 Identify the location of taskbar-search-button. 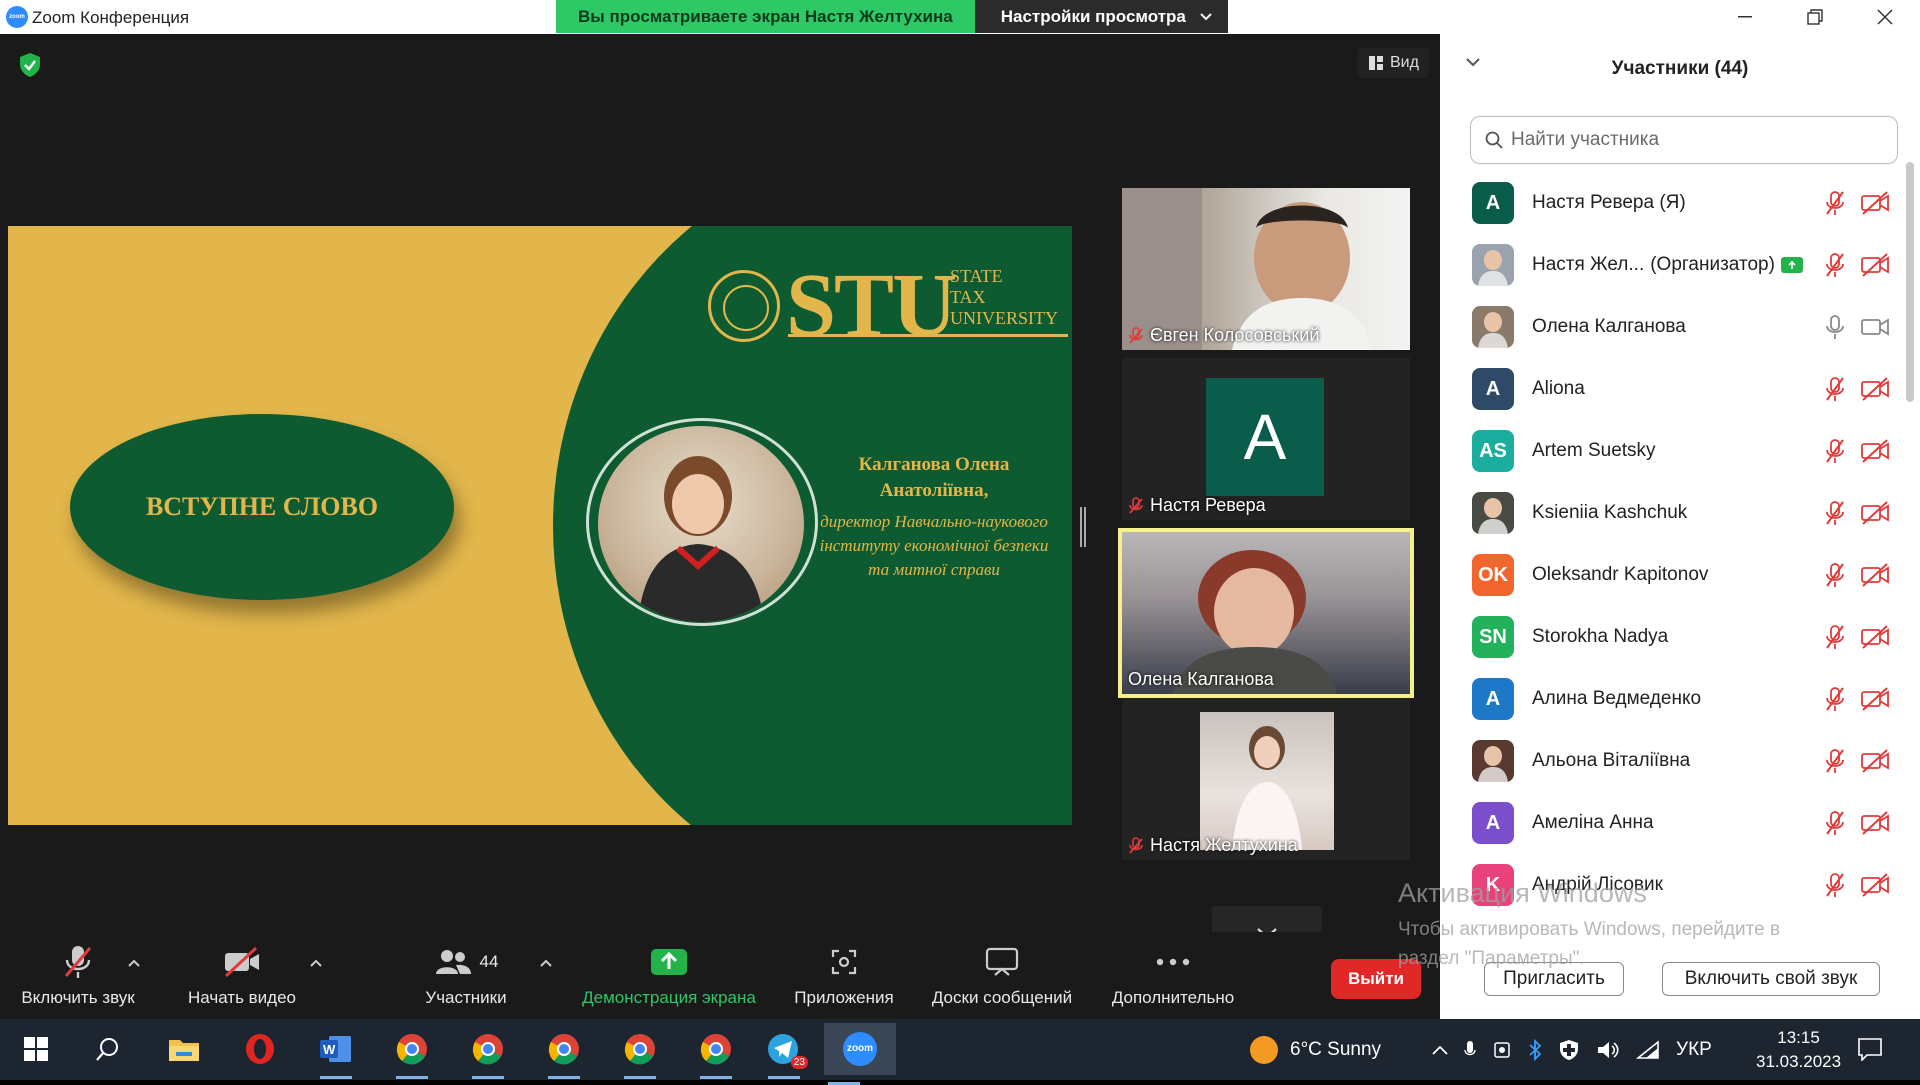
(108, 1049).